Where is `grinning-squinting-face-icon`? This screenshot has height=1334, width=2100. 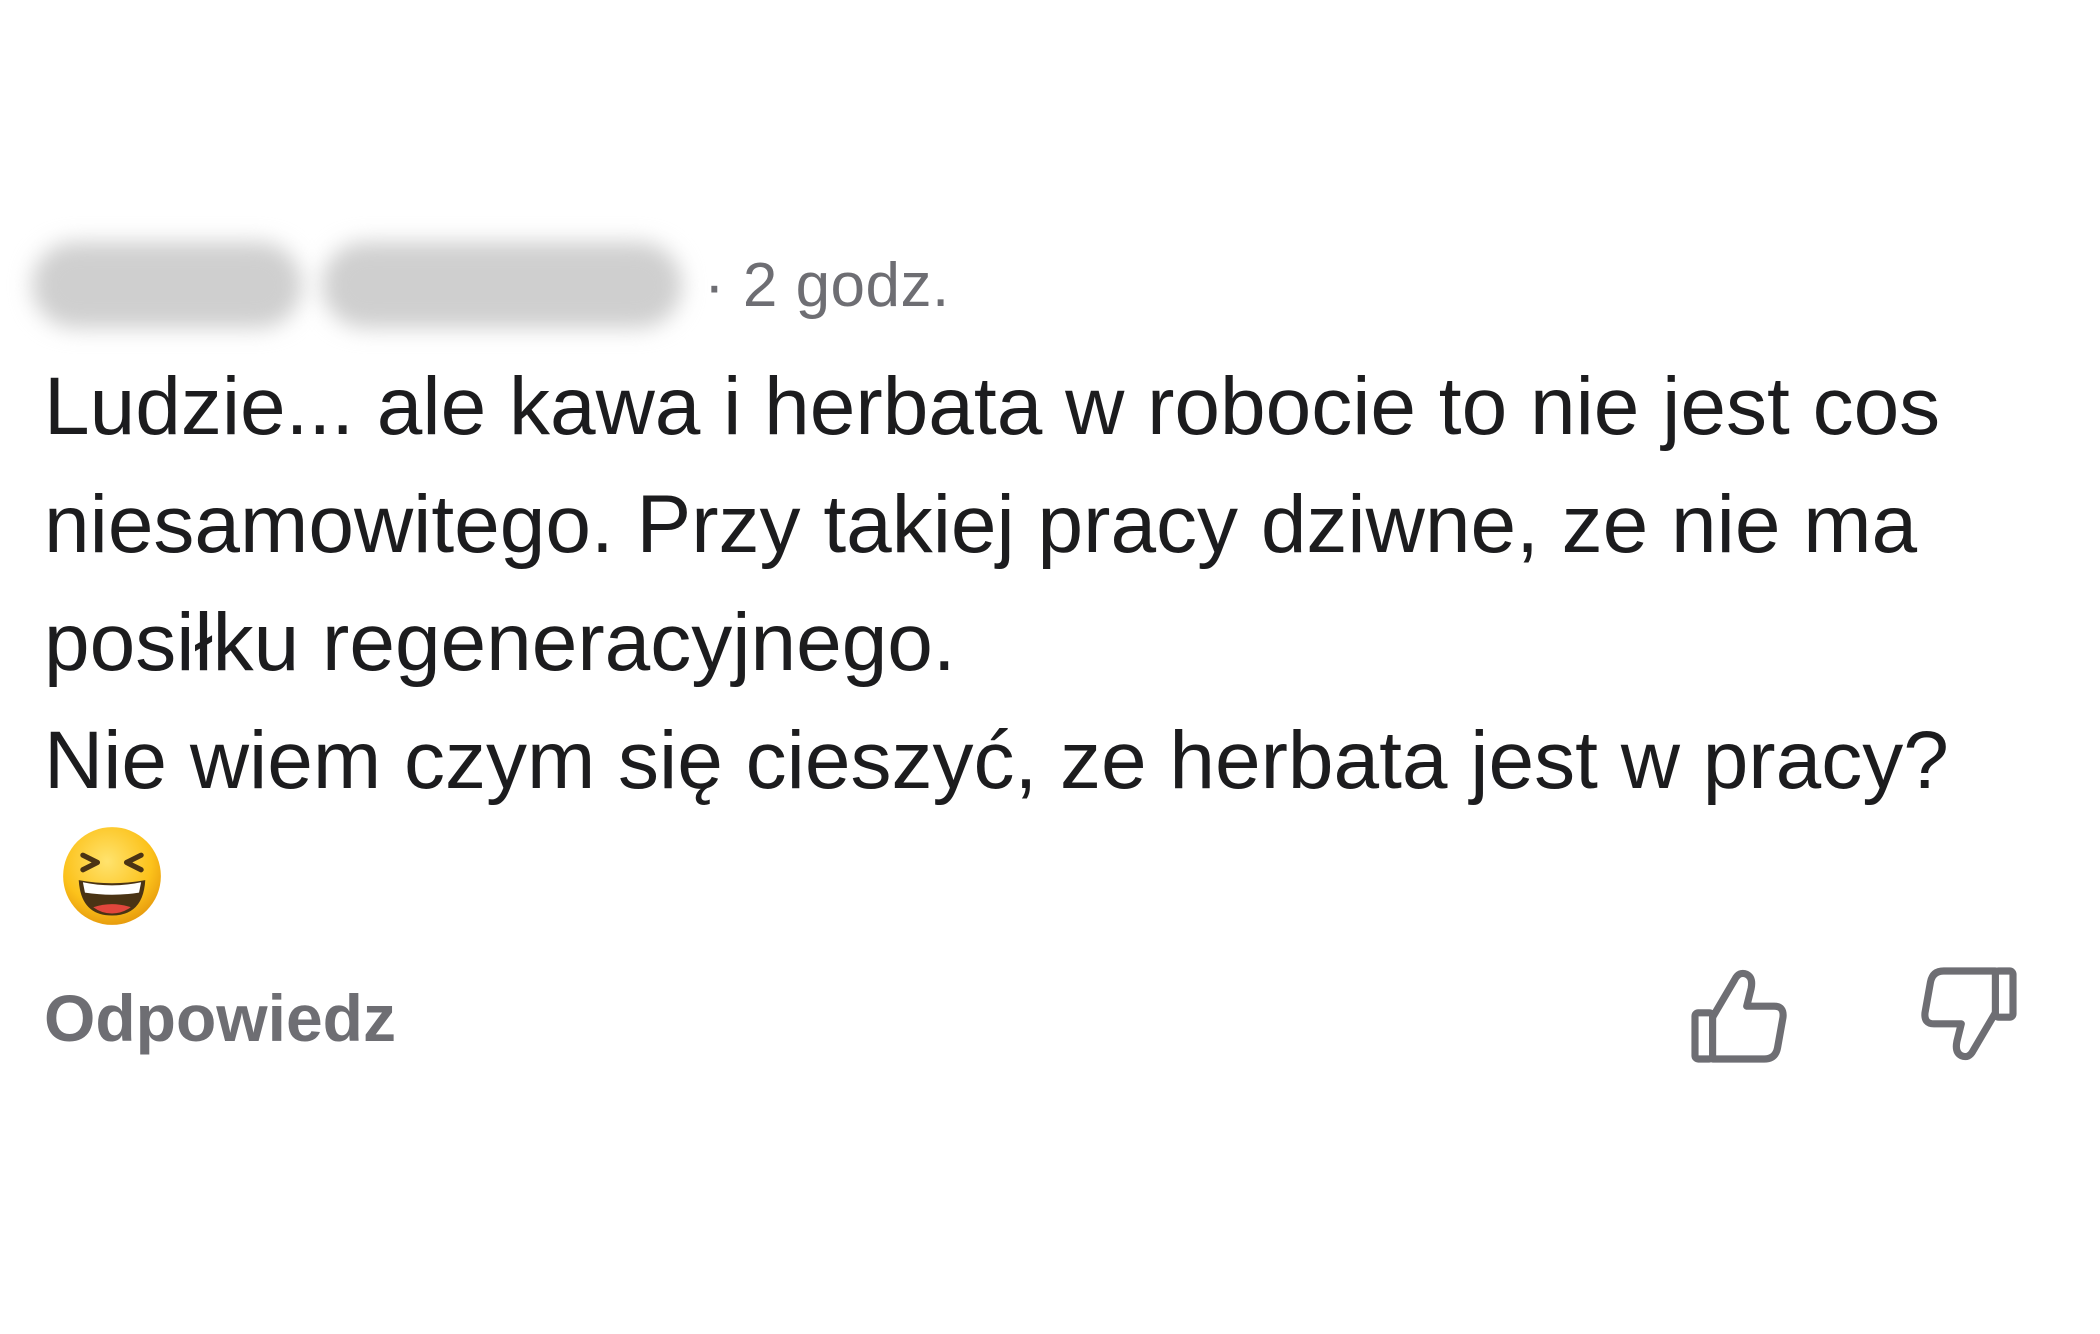
grinning-squinting-face-icon is located at coordinates (112, 876).